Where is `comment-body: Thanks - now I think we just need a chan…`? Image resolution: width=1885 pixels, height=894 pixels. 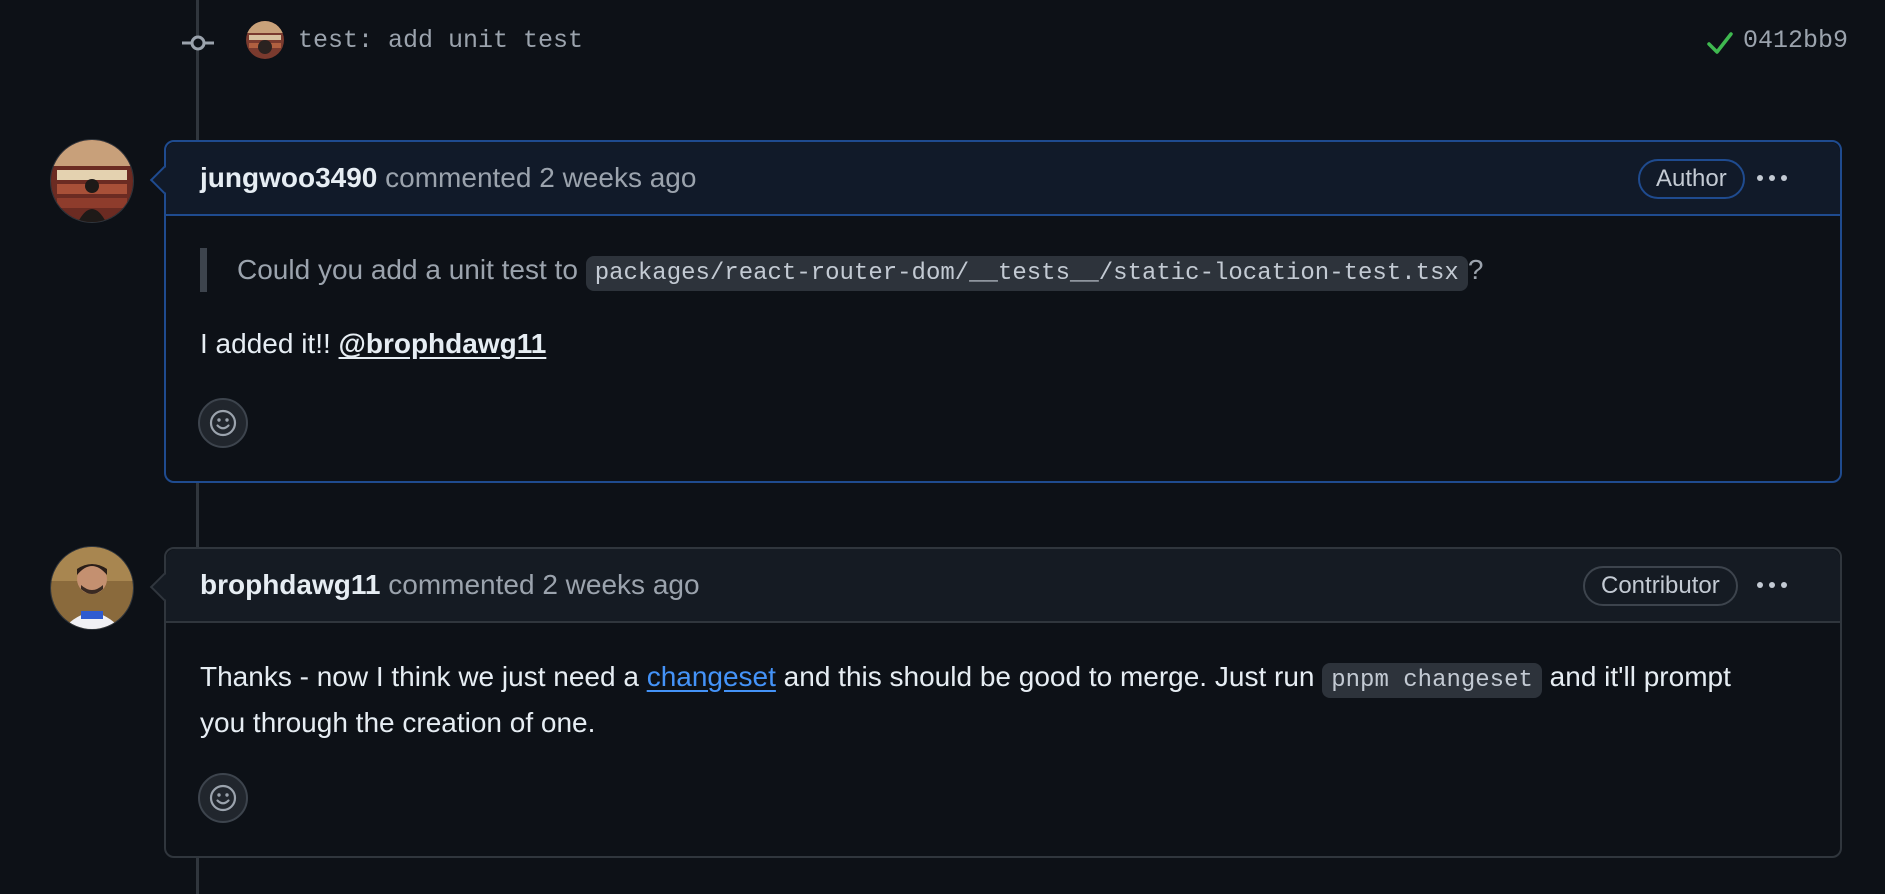 comment-body: Thanks - now I think we just need a chan… is located at coordinates (1005, 700).